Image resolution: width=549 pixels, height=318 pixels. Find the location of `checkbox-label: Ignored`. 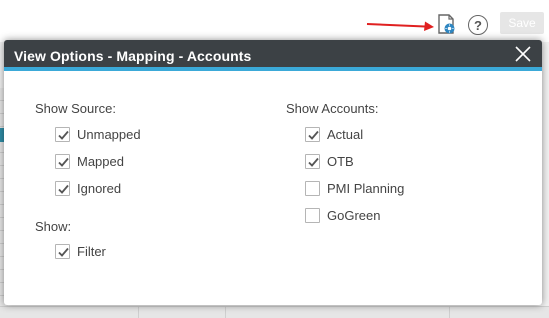

checkbox-label: Ignored is located at coordinates (99, 188).